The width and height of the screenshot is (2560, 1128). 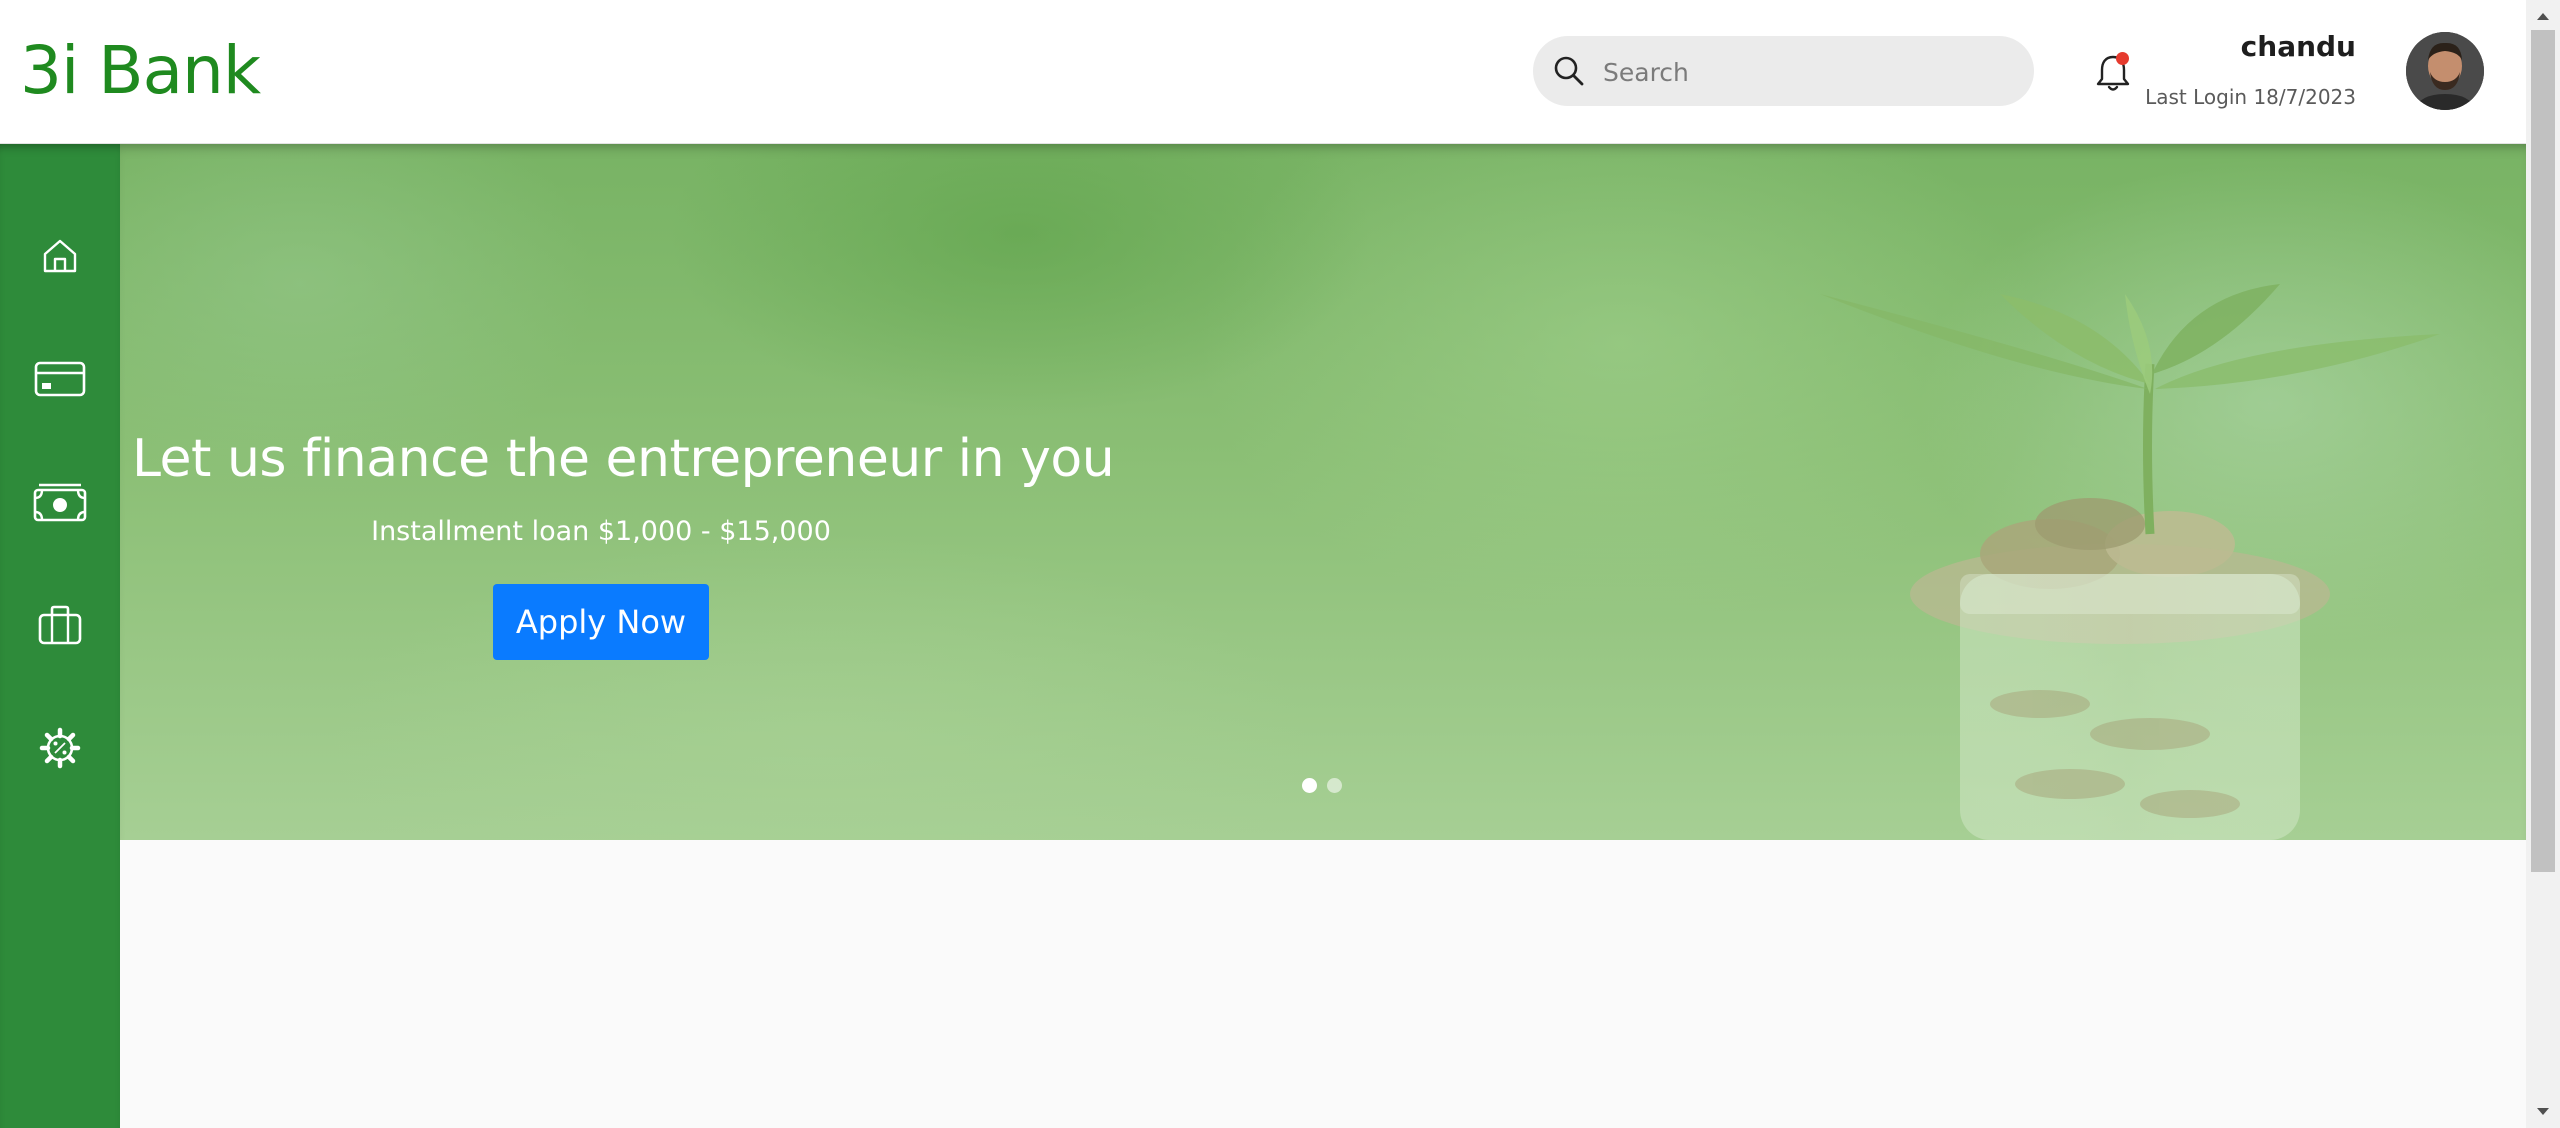 I want to click on sidebar-item-home, so click(x=60, y=256).